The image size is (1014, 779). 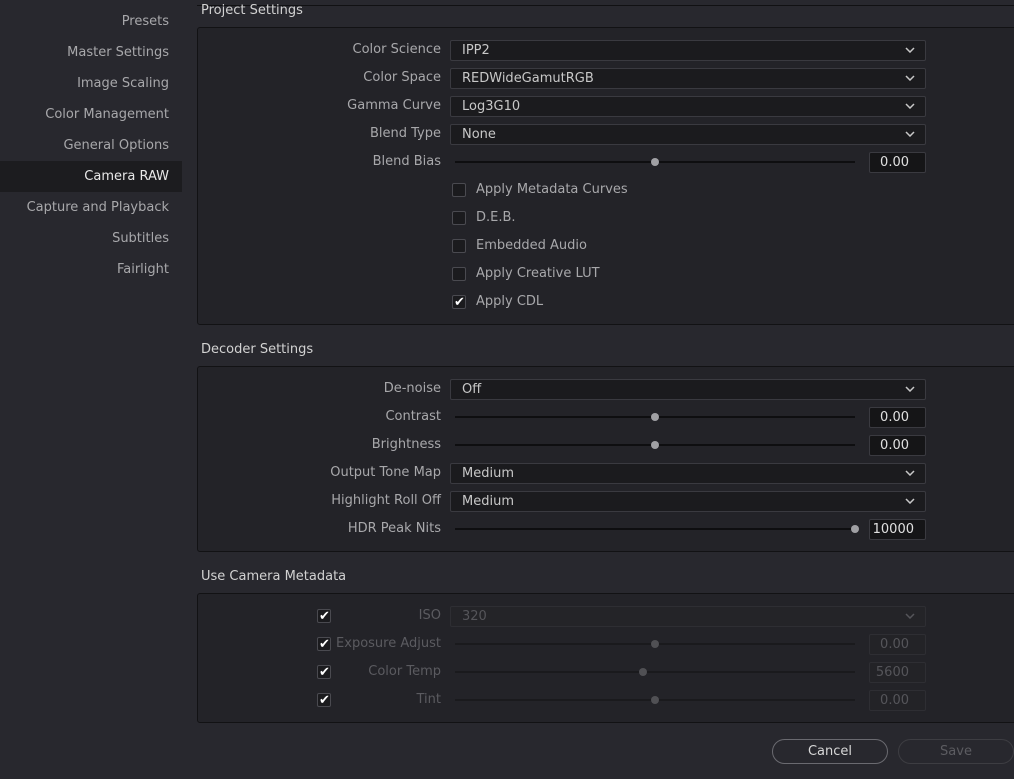 I want to click on exposure-adjust-value: 0.00, so click(x=897, y=644).